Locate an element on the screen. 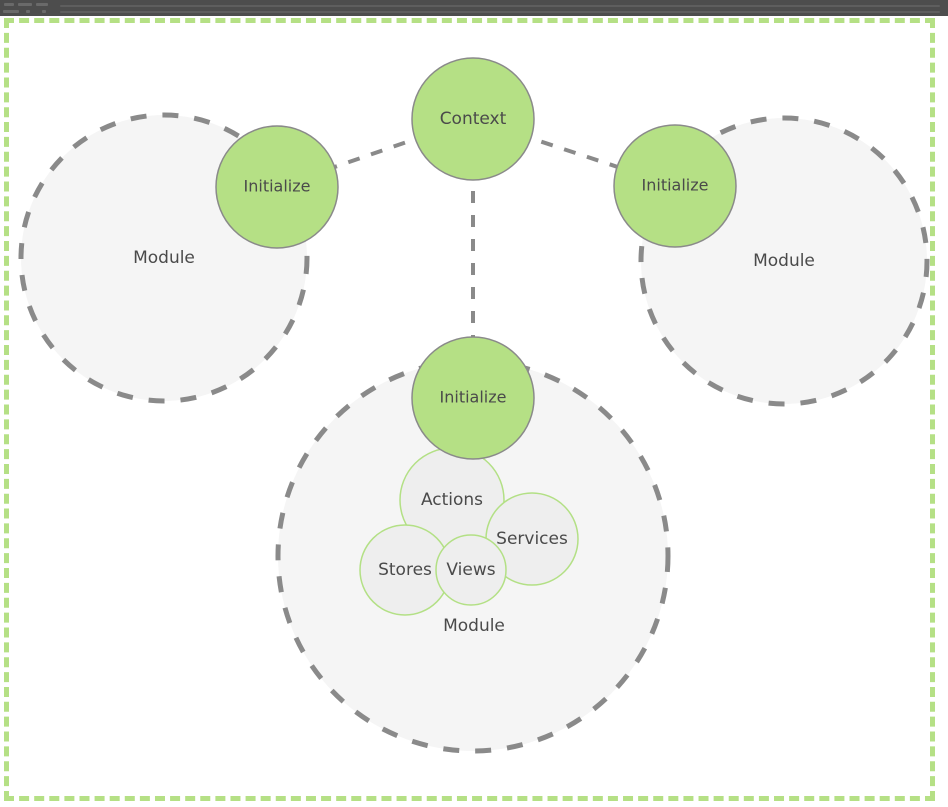 The height and width of the screenshot is (807, 948). context-node-layer: Context is located at coordinates (473, 119).